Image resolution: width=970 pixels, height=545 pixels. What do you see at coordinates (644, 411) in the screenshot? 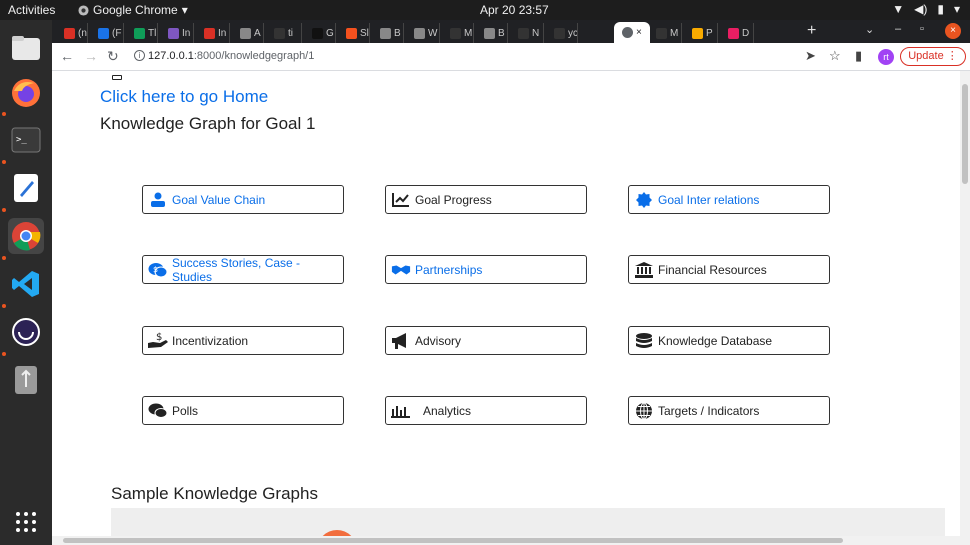
I see `globe-icon` at bounding box center [644, 411].